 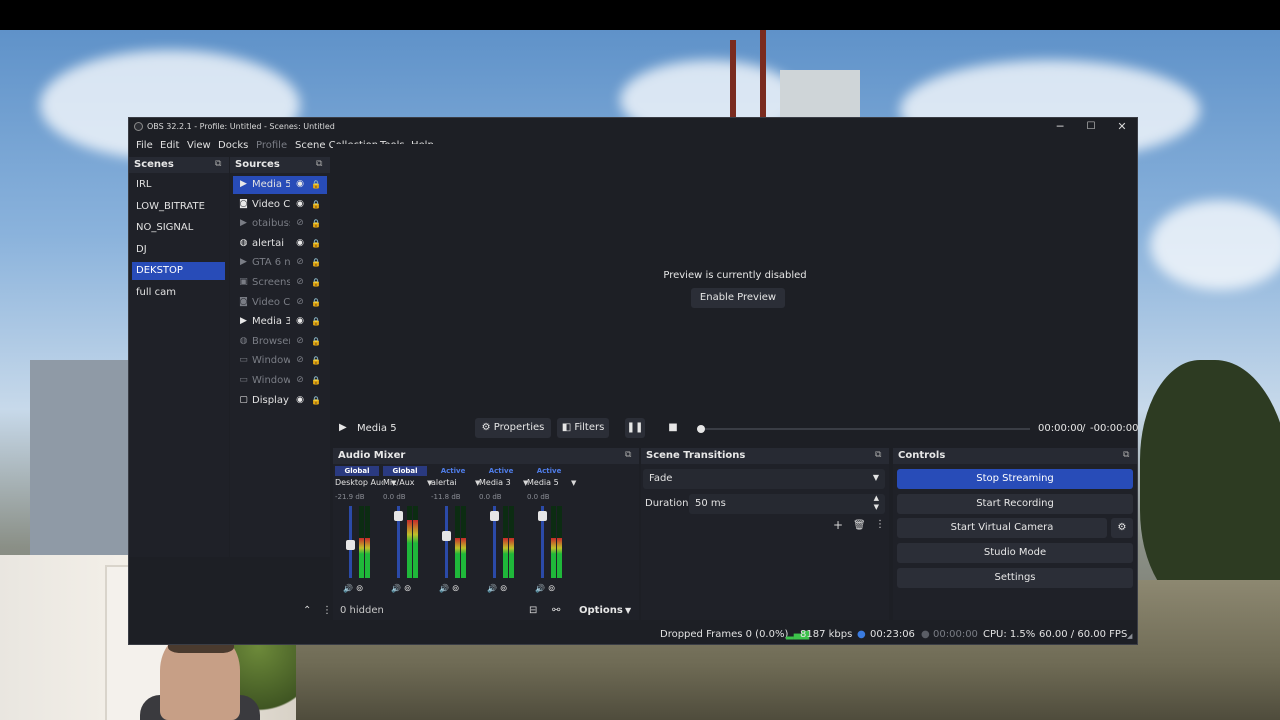 I want to click on enable-preview-button: Enable Preview, so click(x=738, y=298).